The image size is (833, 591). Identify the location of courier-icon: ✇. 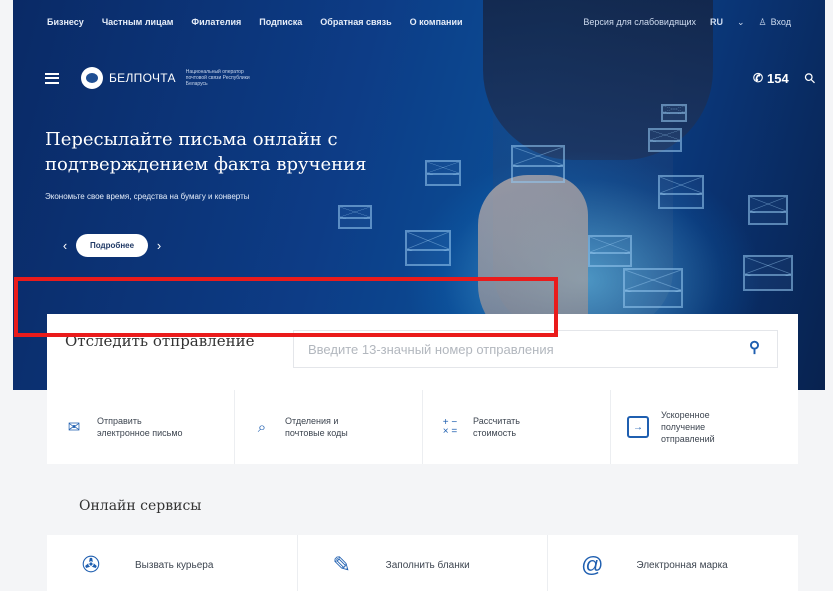
(91, 564).